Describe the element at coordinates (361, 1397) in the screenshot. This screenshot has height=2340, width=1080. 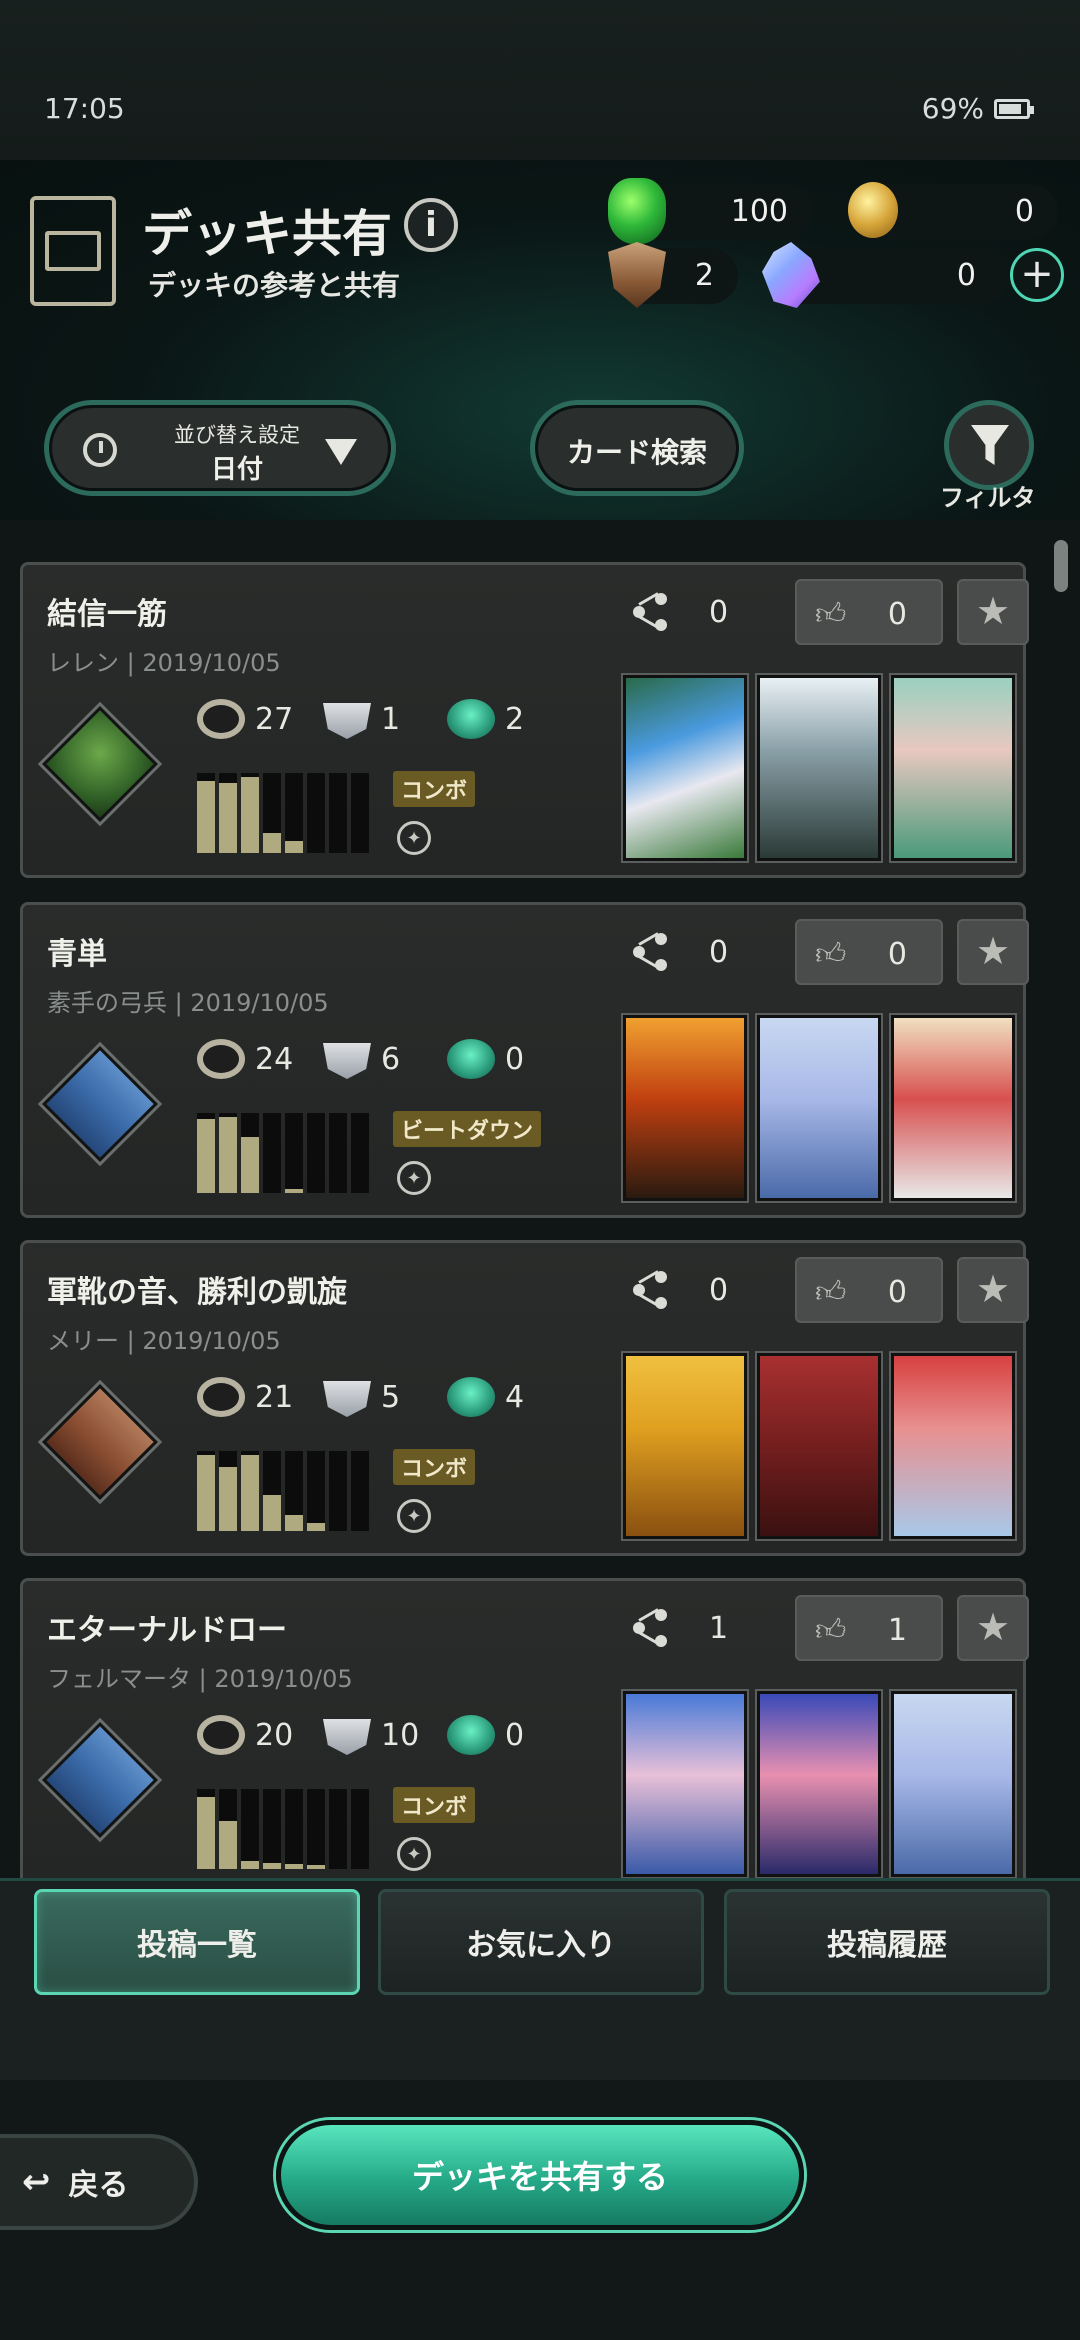
I see `spell-stat: 5` at that location.